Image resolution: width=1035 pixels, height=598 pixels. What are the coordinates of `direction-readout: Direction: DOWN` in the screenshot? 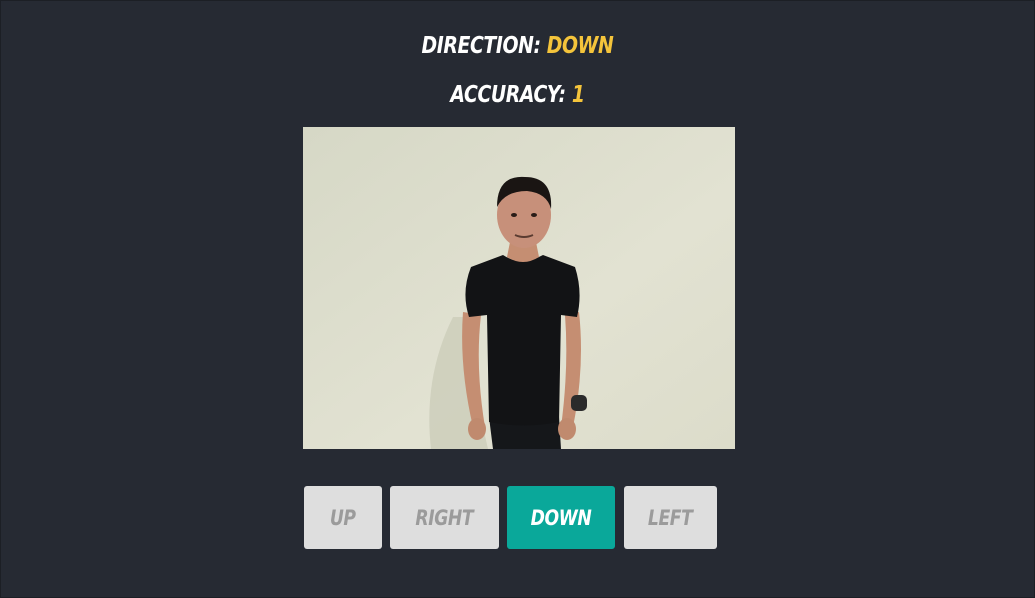 It's located at (517, 46).